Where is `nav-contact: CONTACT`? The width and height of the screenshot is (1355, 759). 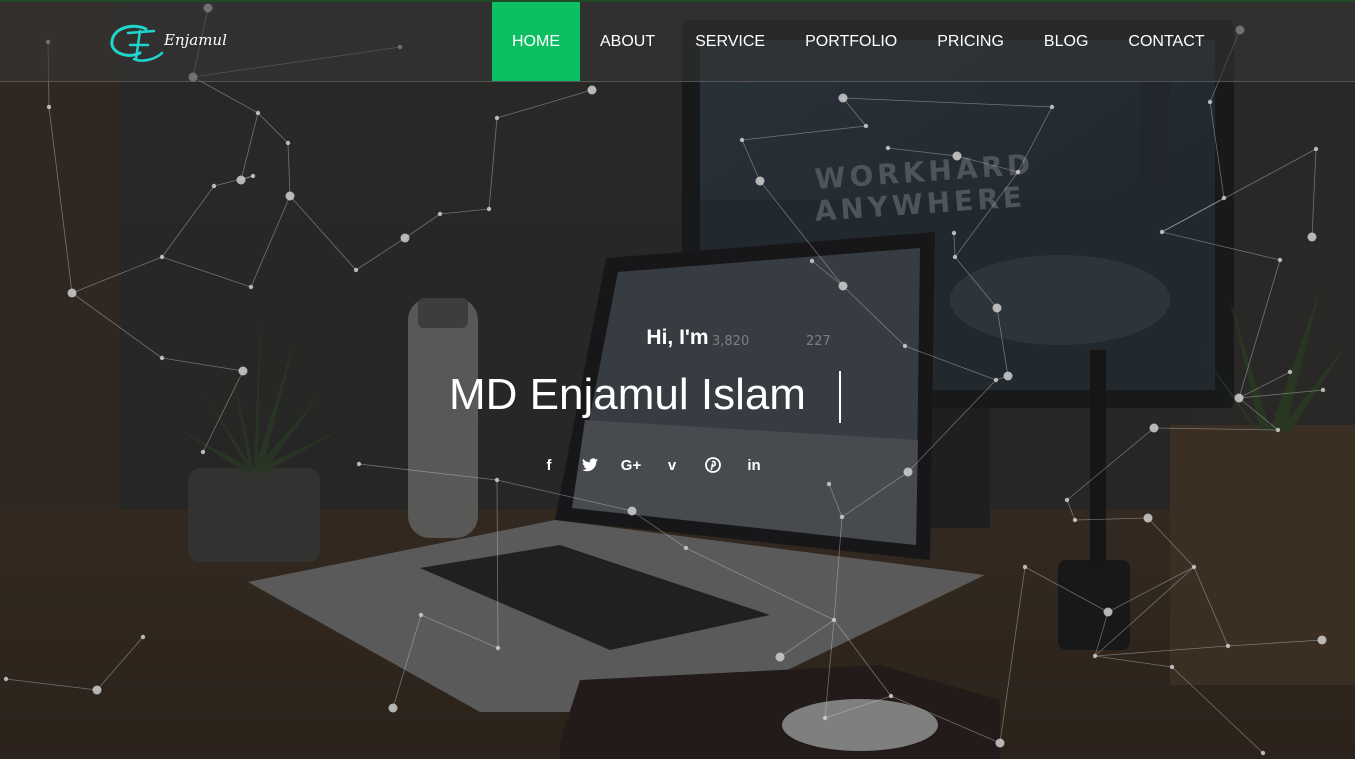
nav-contact: CONTACT is located at coordinates (1166, 41).